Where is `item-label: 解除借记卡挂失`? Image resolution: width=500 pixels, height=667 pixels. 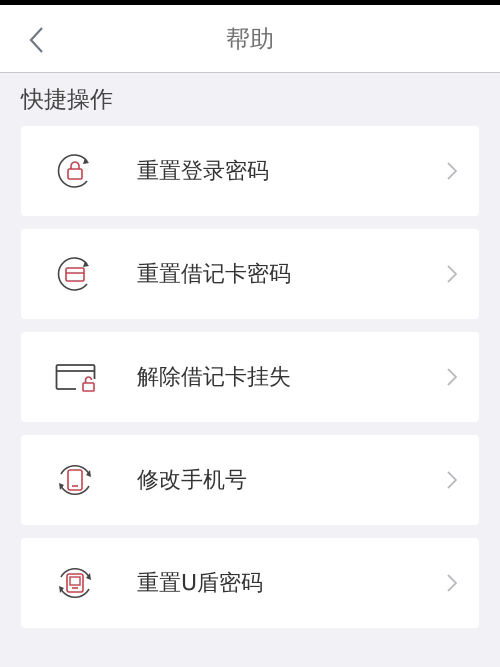 item-label: 解除借记卡挂失 is located at coordinates (214, 378).